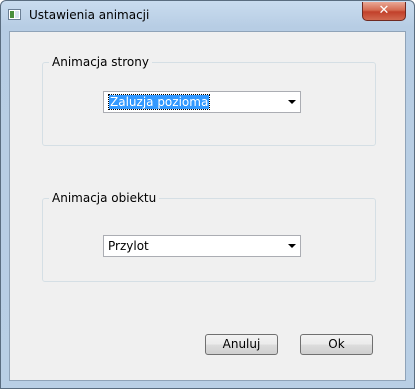 The height and width of the screenshot is (389, 415). Describe the element at coordinates (207, 15) in the screenshot. I see `title-bar: Ustawienia animacji ✕` at that location.